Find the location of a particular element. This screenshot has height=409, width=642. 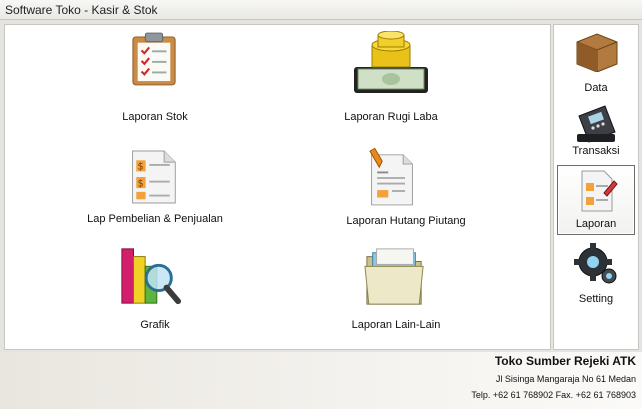

sidebar-item-setting: Setting is located at coordinates (596, 274).